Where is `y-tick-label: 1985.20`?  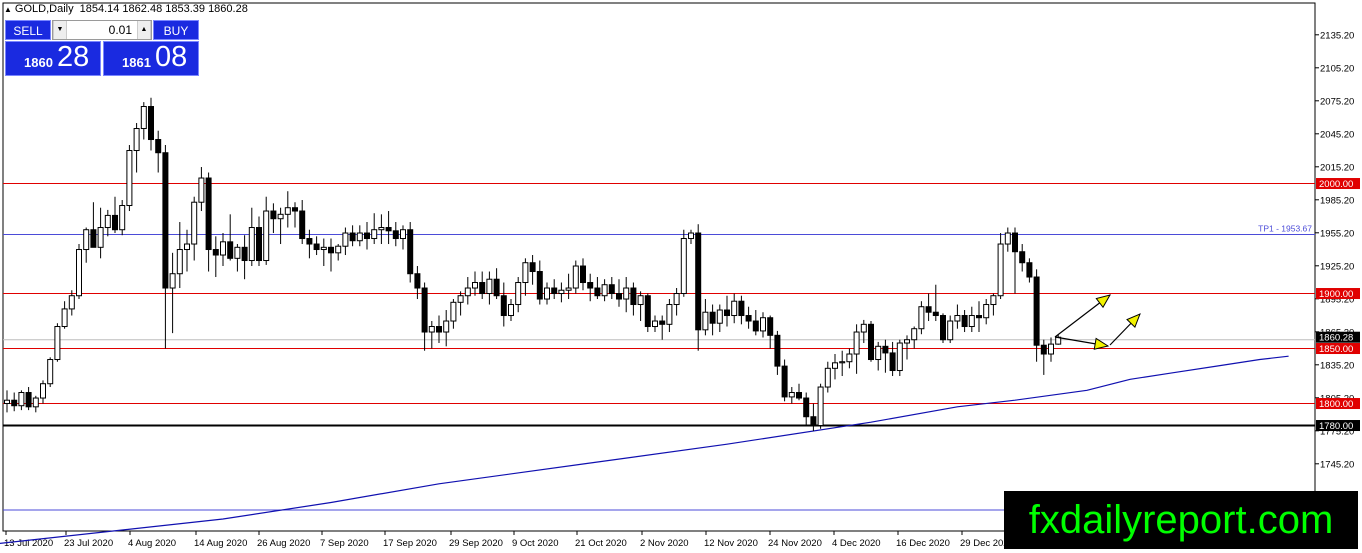 y-tick-label: 1985.20 is located at coordinates (1337, 200).